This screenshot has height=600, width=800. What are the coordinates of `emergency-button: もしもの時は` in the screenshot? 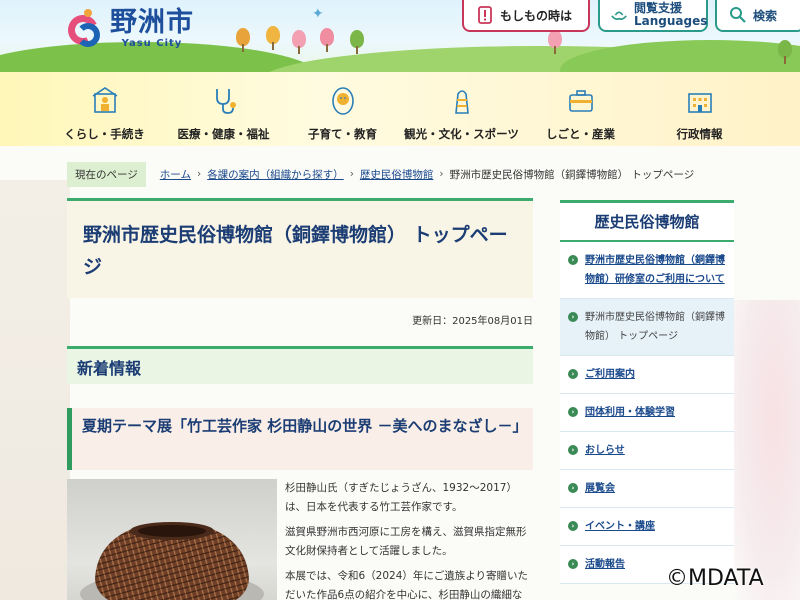 It's located at (526, 16).